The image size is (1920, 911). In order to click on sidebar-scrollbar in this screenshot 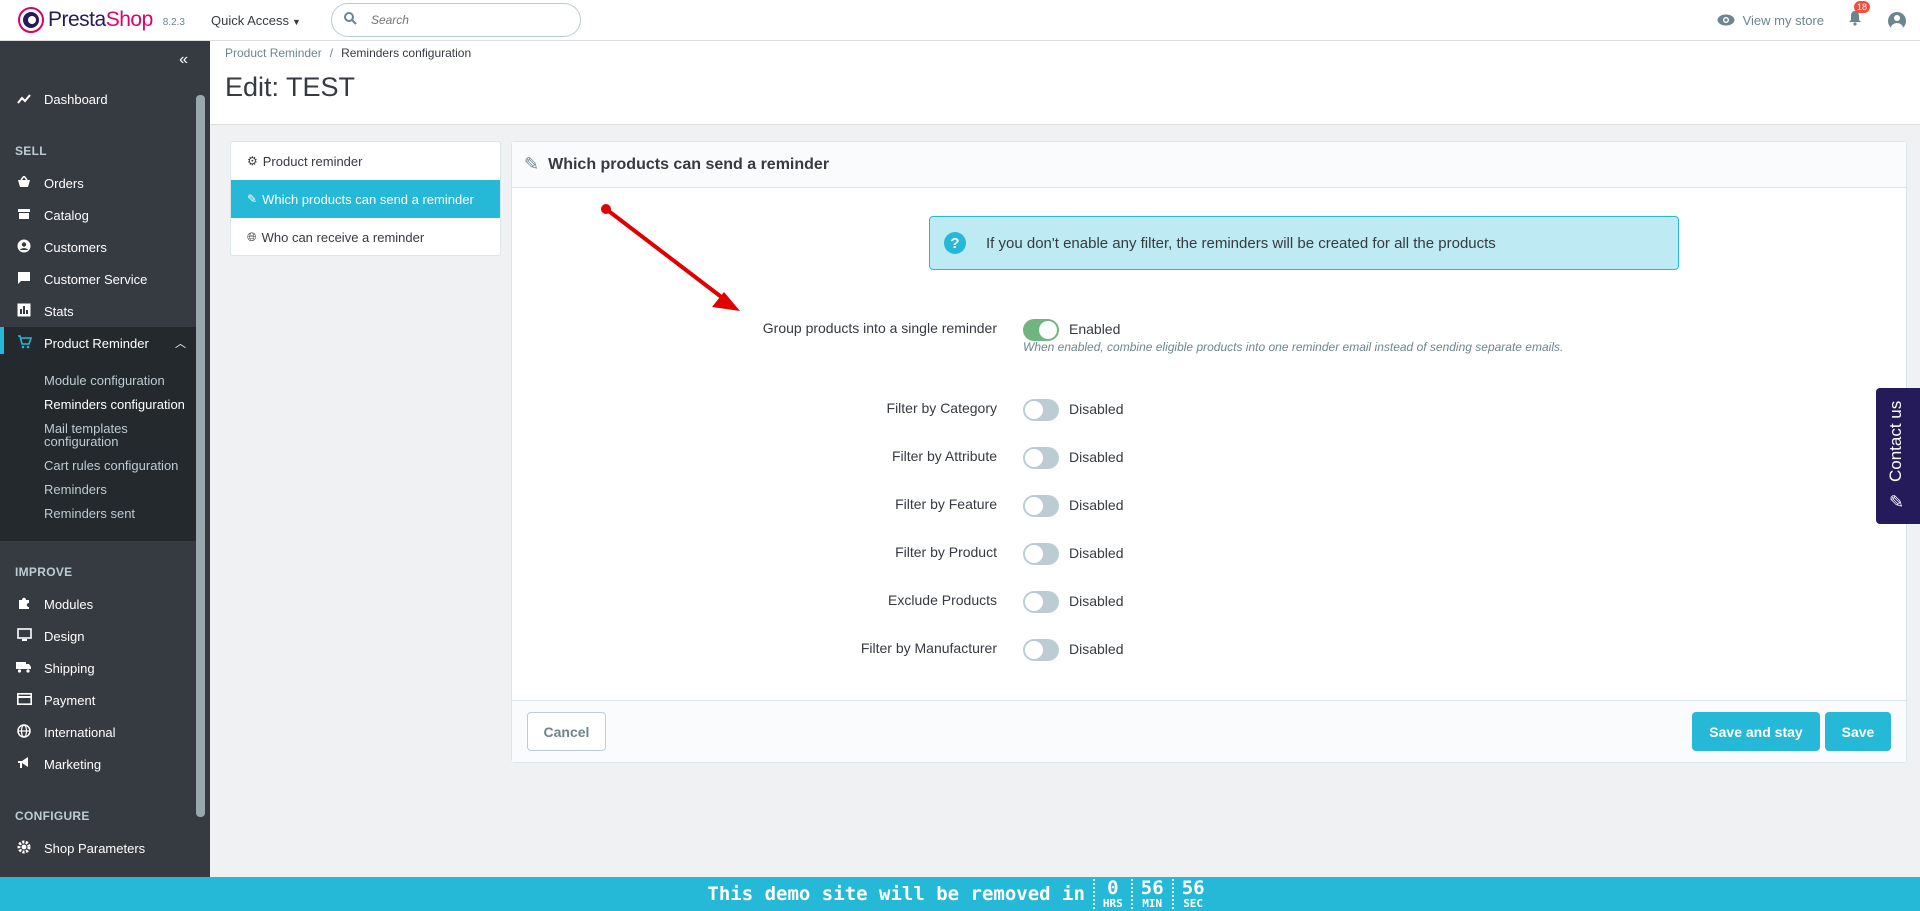, I will do `click(200, 456)`.